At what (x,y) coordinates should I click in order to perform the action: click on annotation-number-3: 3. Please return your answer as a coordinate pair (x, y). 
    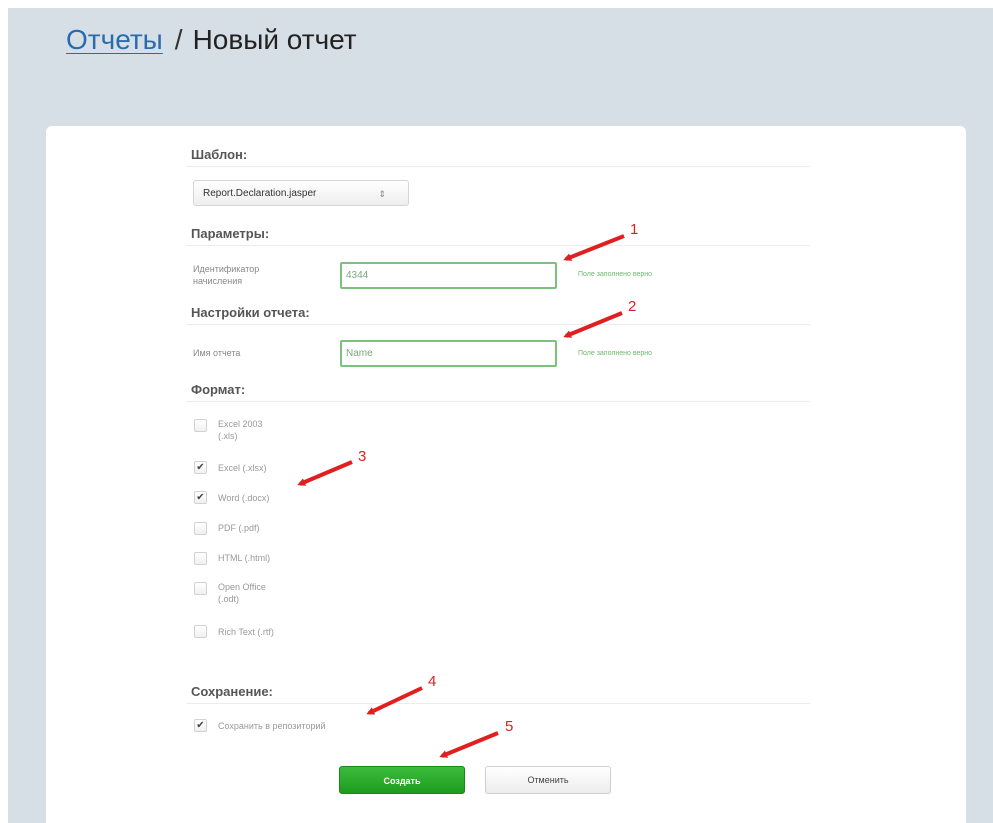
    Looking at the image, I should click on (362, 456).